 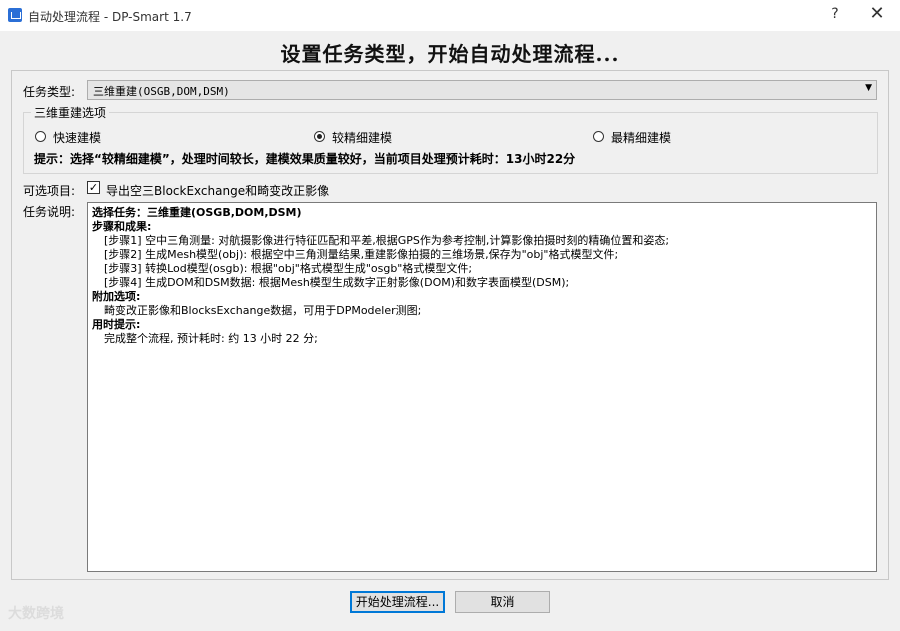 I want to click on optional-label: 可选项目:, so click(x=49, y=191).